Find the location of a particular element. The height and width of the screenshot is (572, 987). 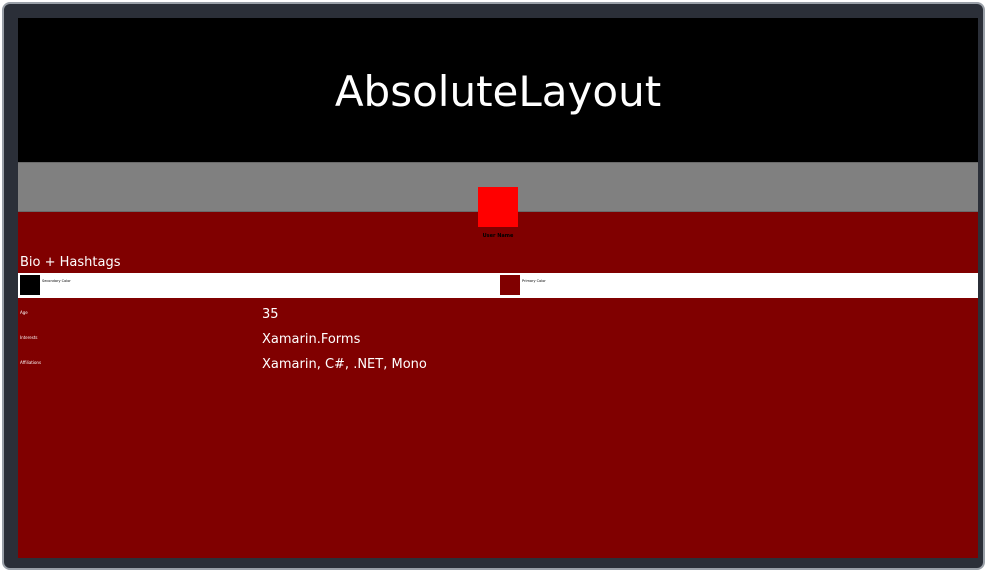

affiliations-label: Affiliations is located at coordinates (31, 362).